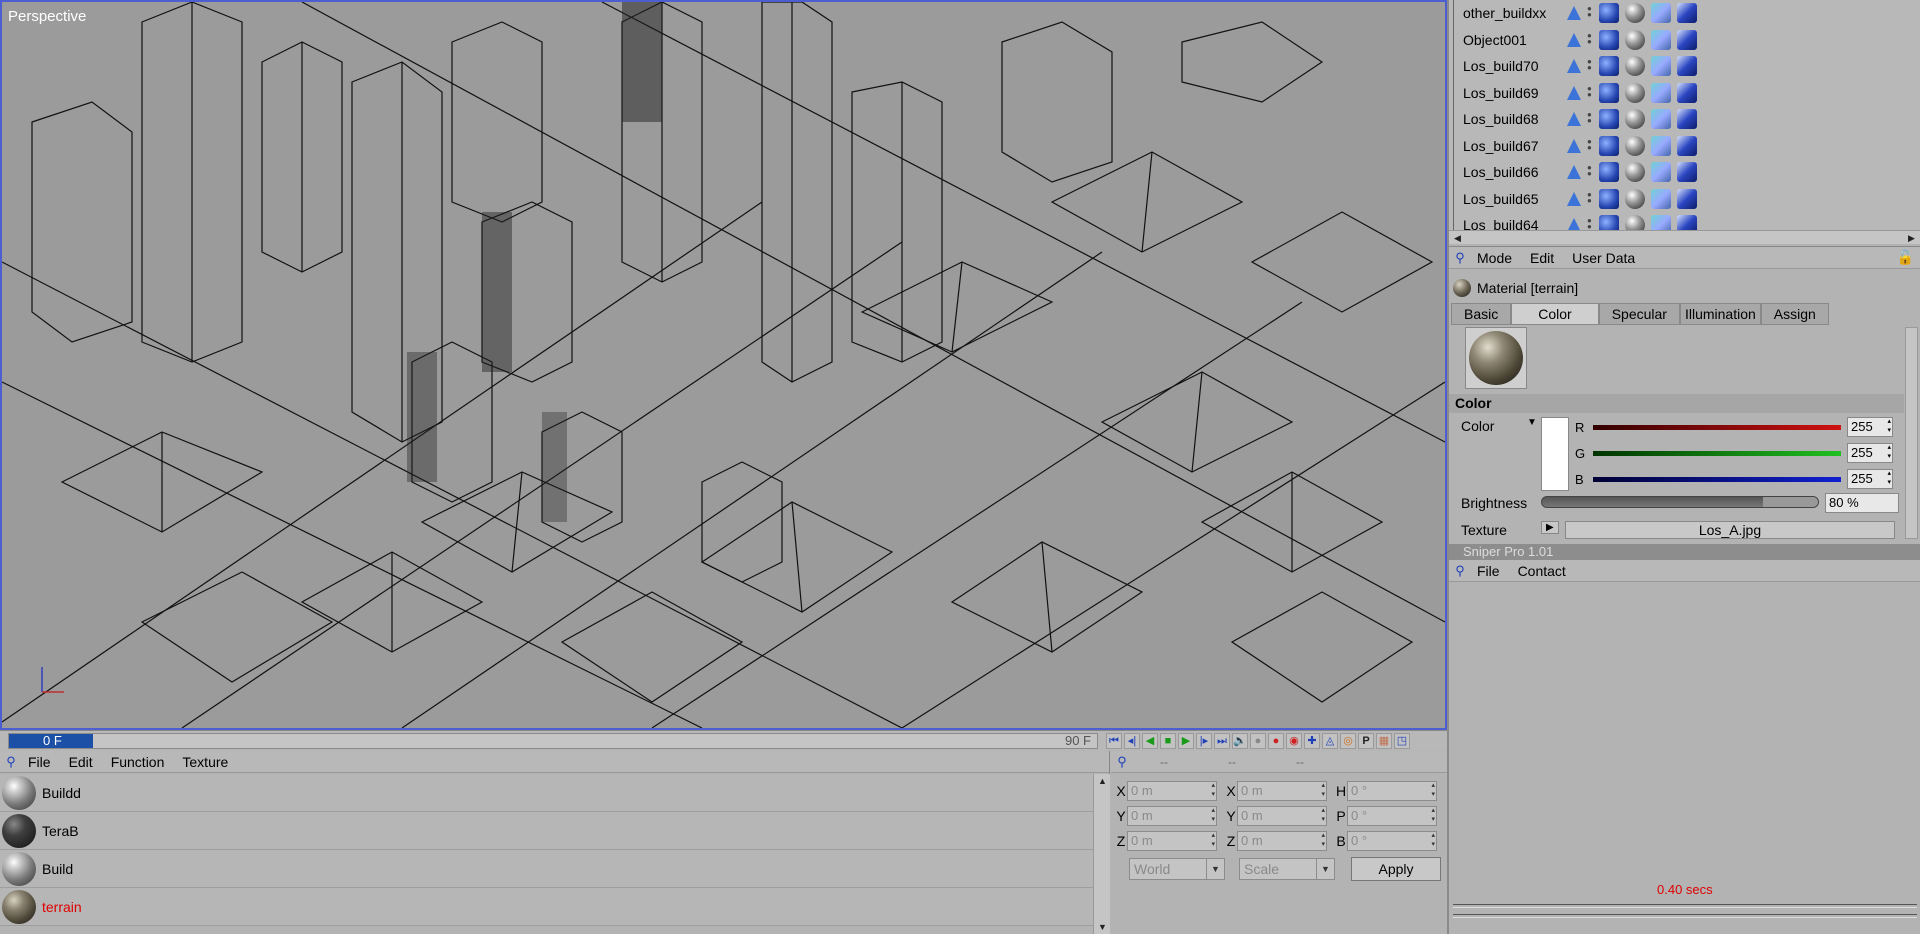 The image size is (1920, 934). Describe the element at coordinates (51, 741) in the screenshot. I see `timeline-cursor: 0 F` at that location.